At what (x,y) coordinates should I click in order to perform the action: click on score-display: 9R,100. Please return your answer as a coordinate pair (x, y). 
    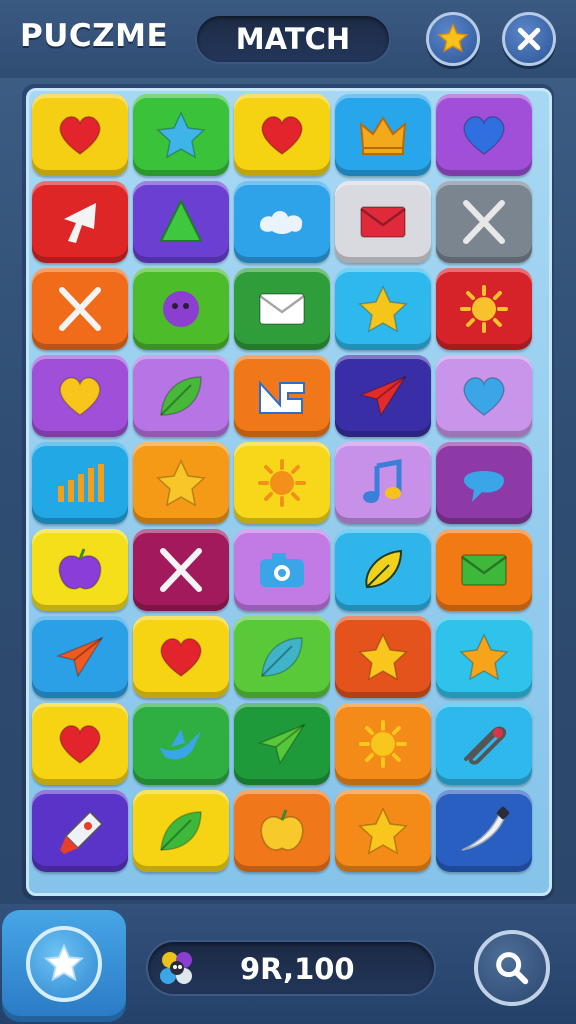
    Looking at the image, I should click on (291, 968).